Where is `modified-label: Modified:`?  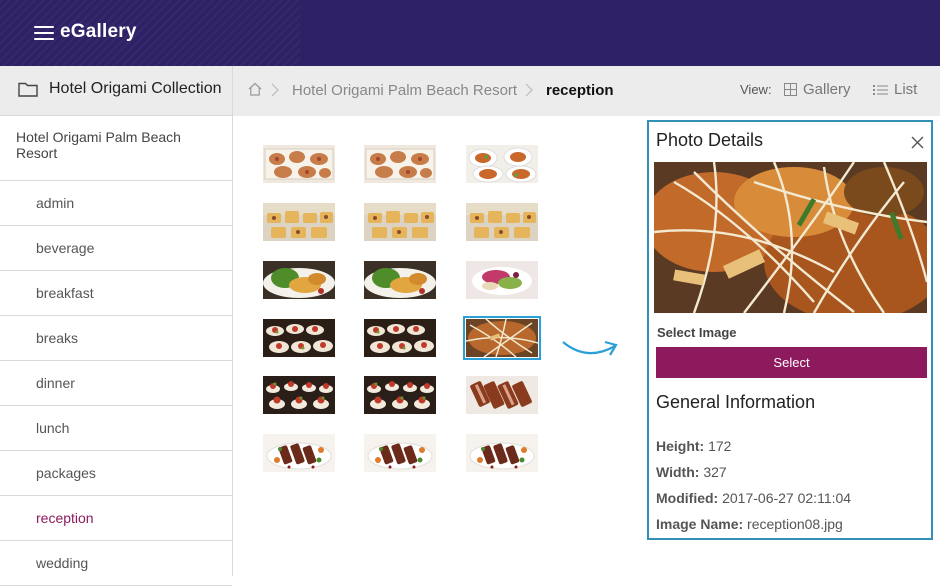 modified-label: Modified: is located at coordinates (687, 498).